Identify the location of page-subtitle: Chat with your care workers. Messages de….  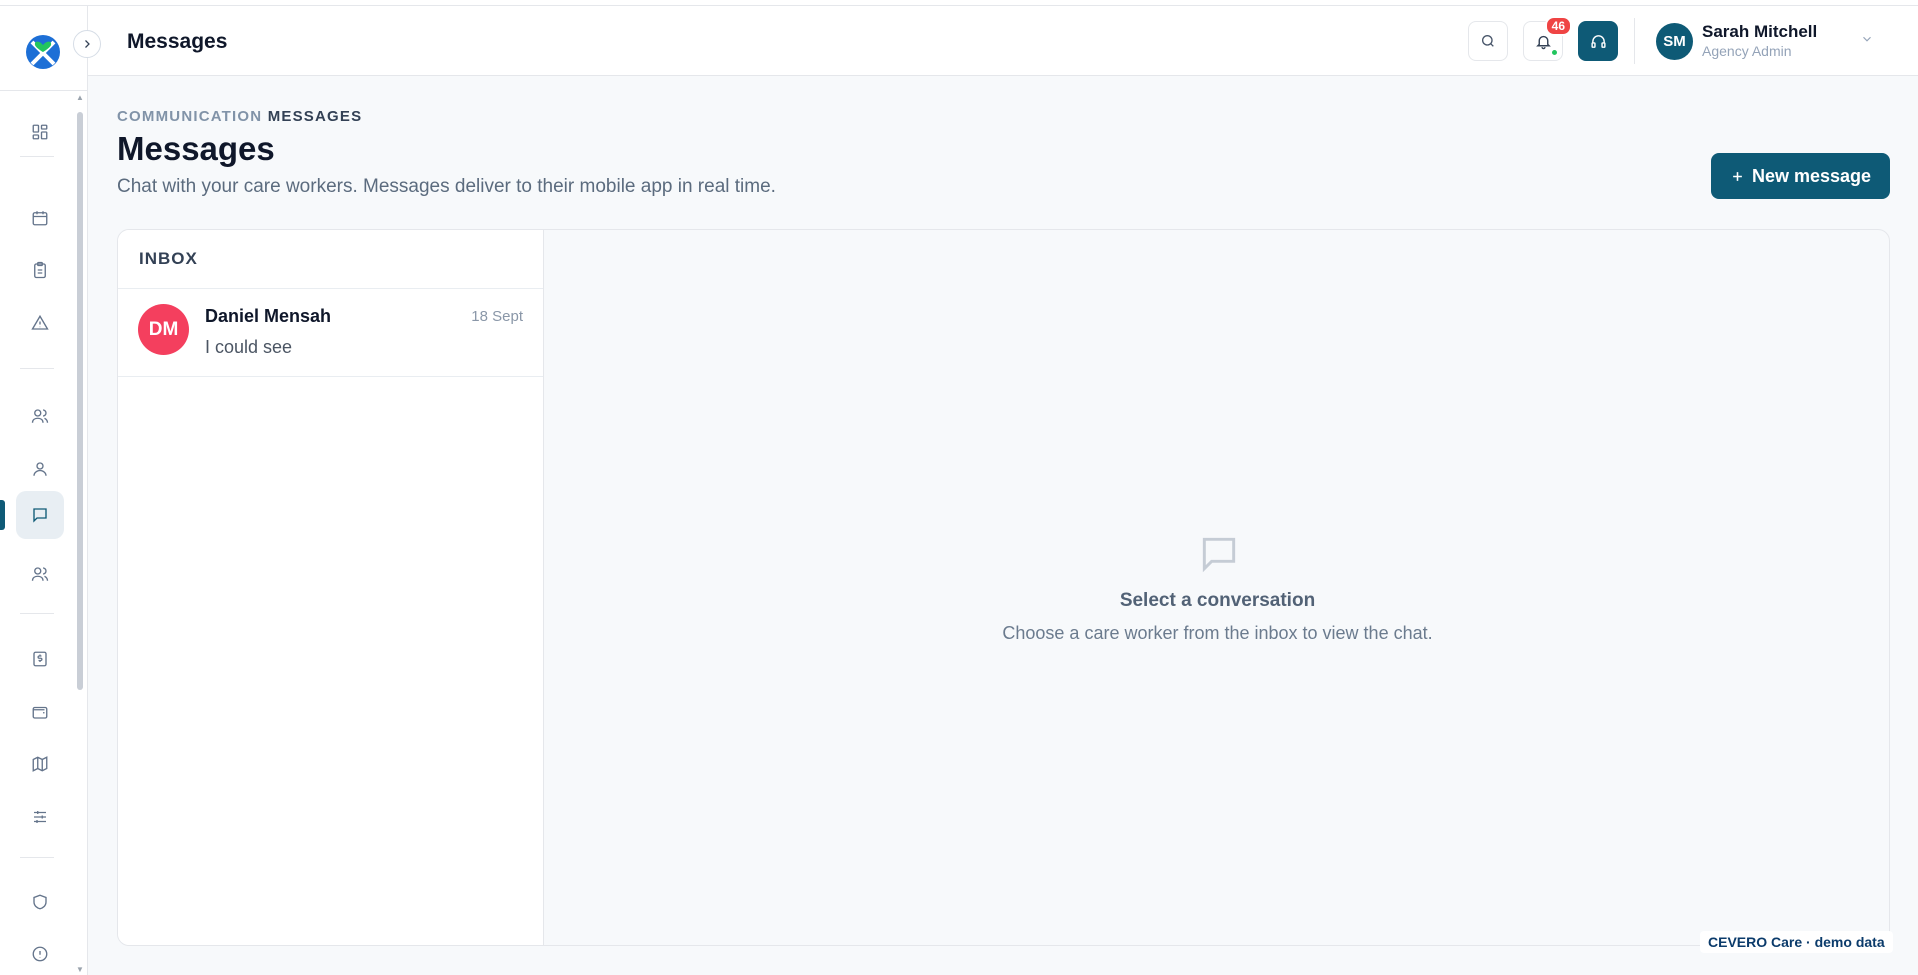
(446, 186).